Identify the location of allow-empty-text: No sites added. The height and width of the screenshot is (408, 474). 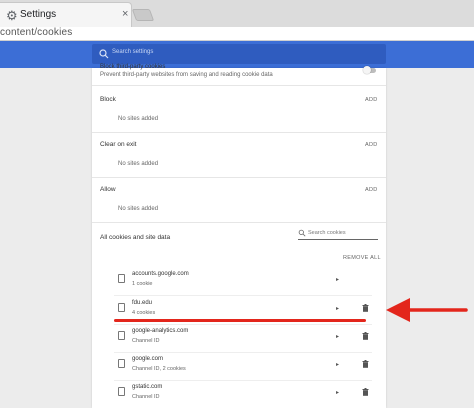
(138, 209).